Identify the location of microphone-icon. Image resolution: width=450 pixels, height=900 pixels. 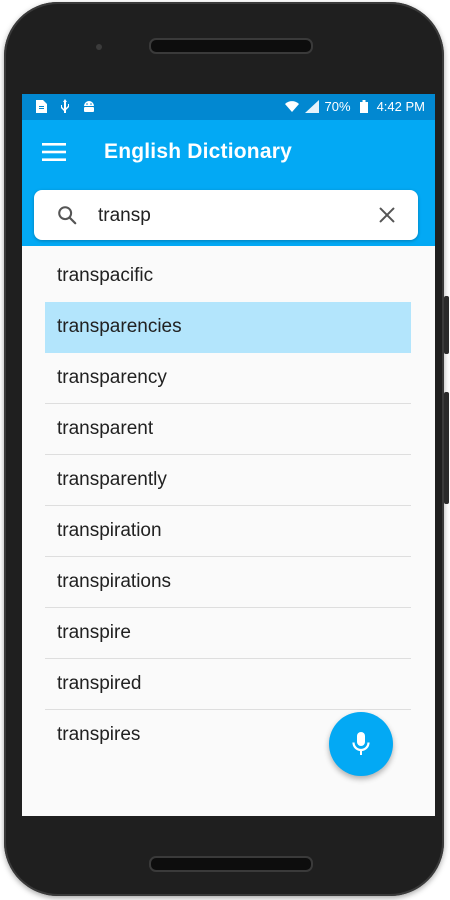
(361, 743).